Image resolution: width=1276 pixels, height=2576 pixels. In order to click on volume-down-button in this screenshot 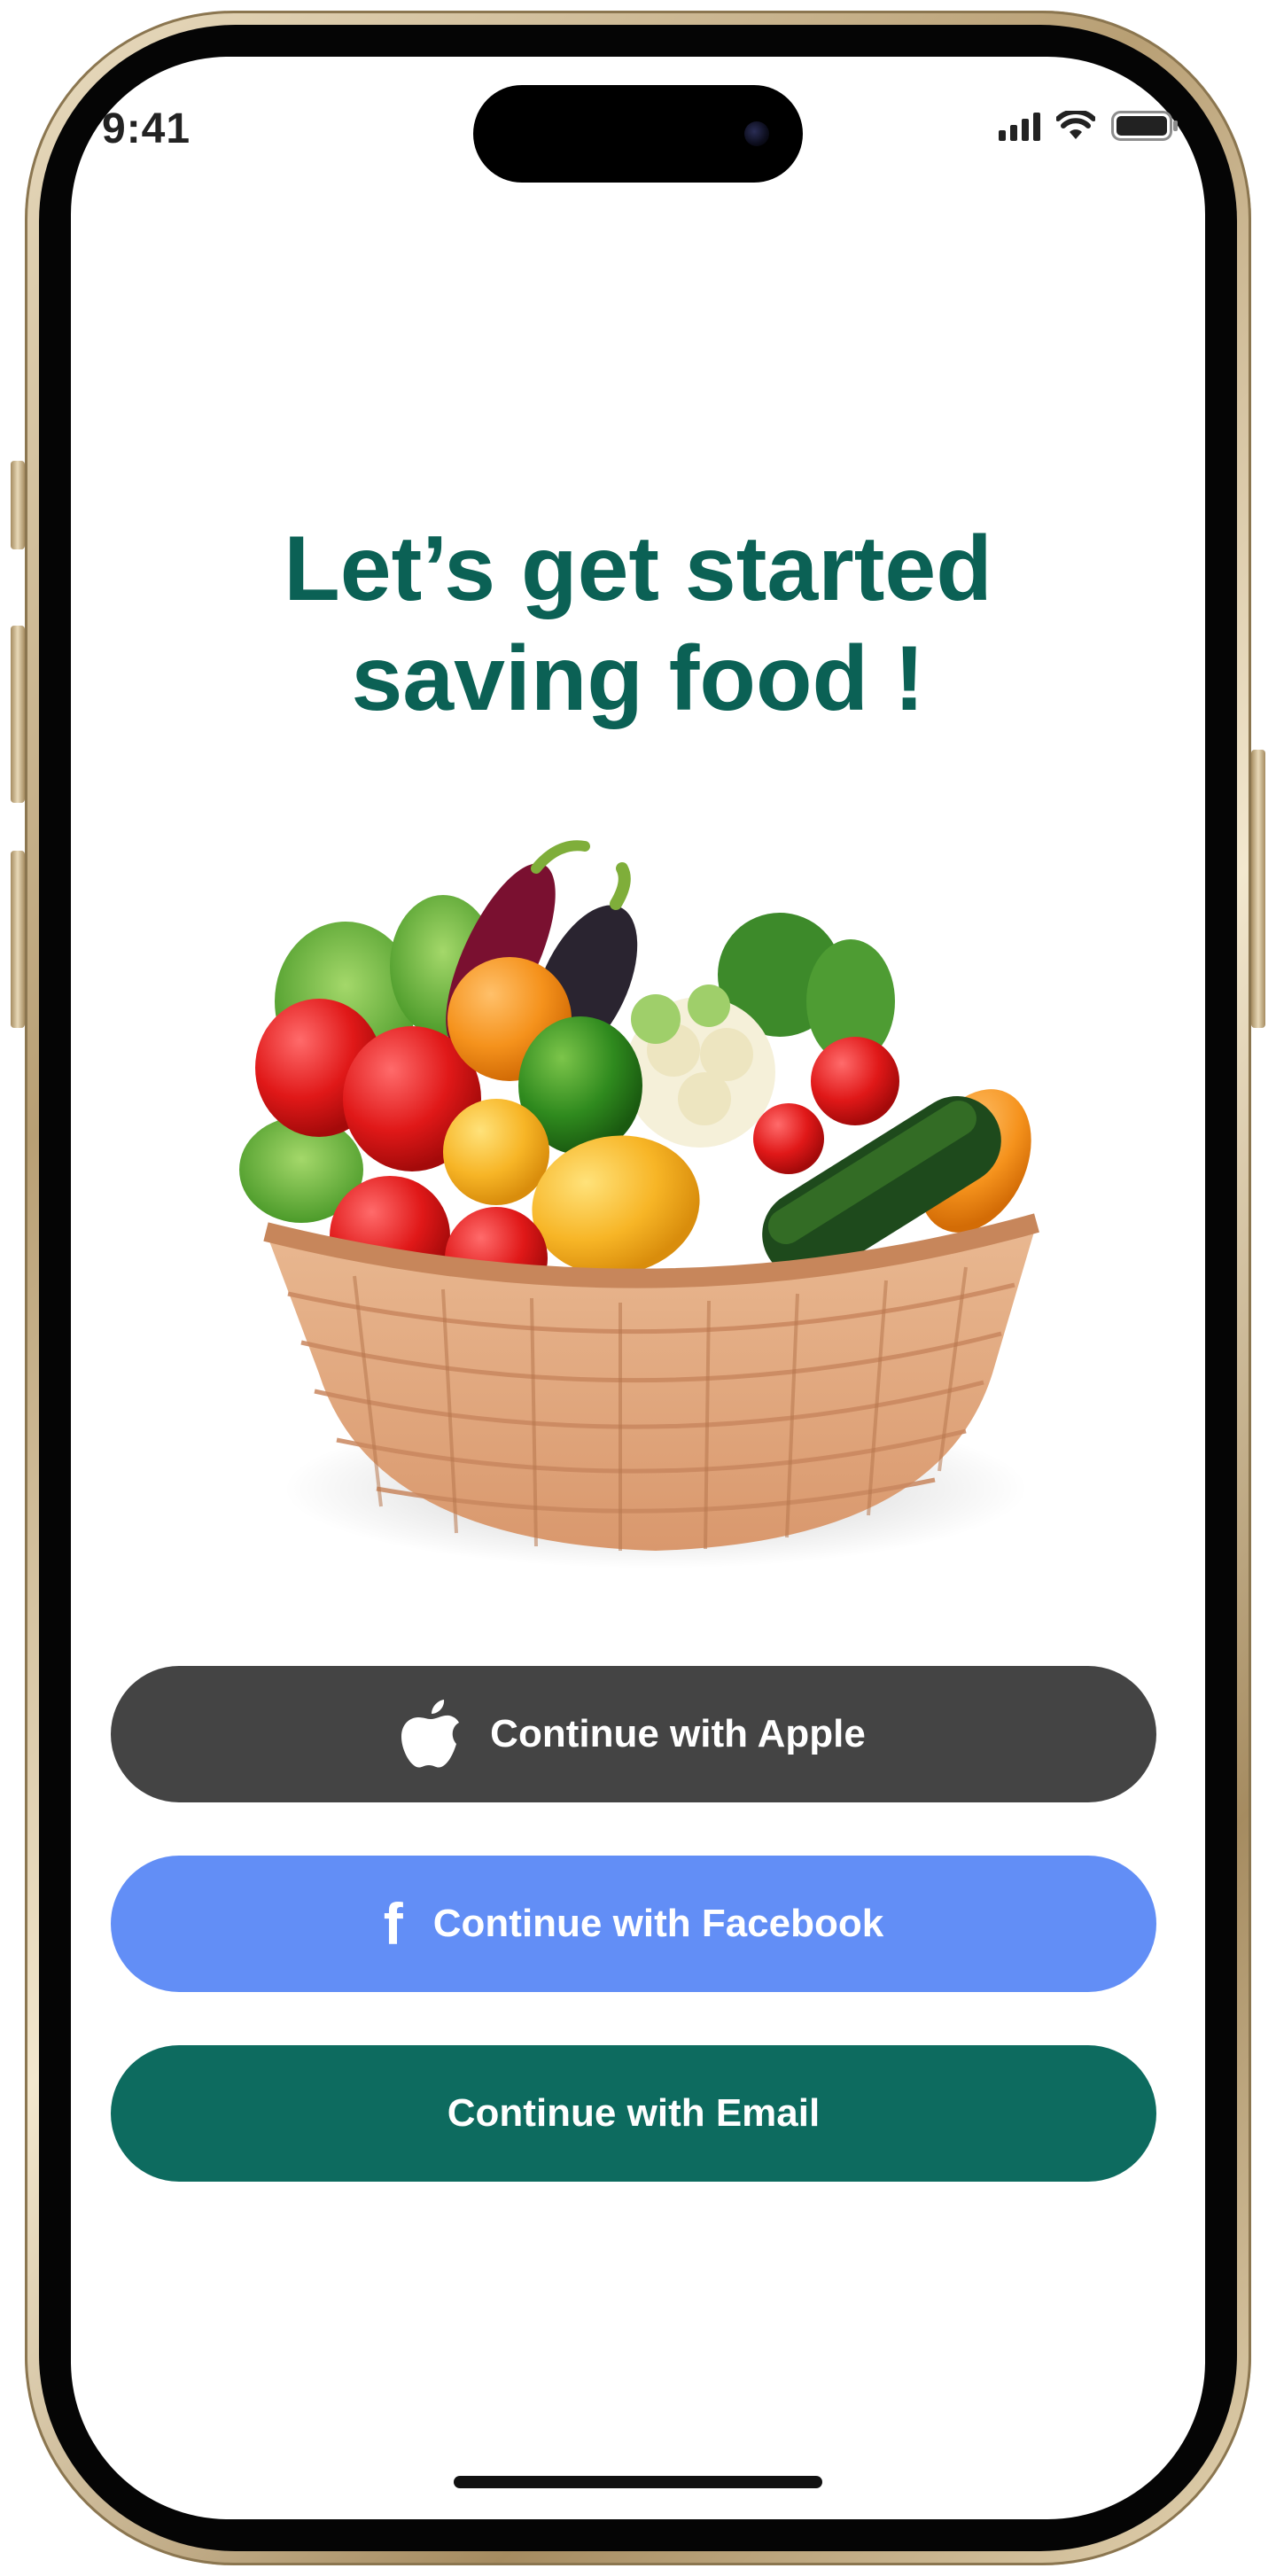, I will do `click(18, 940)`.